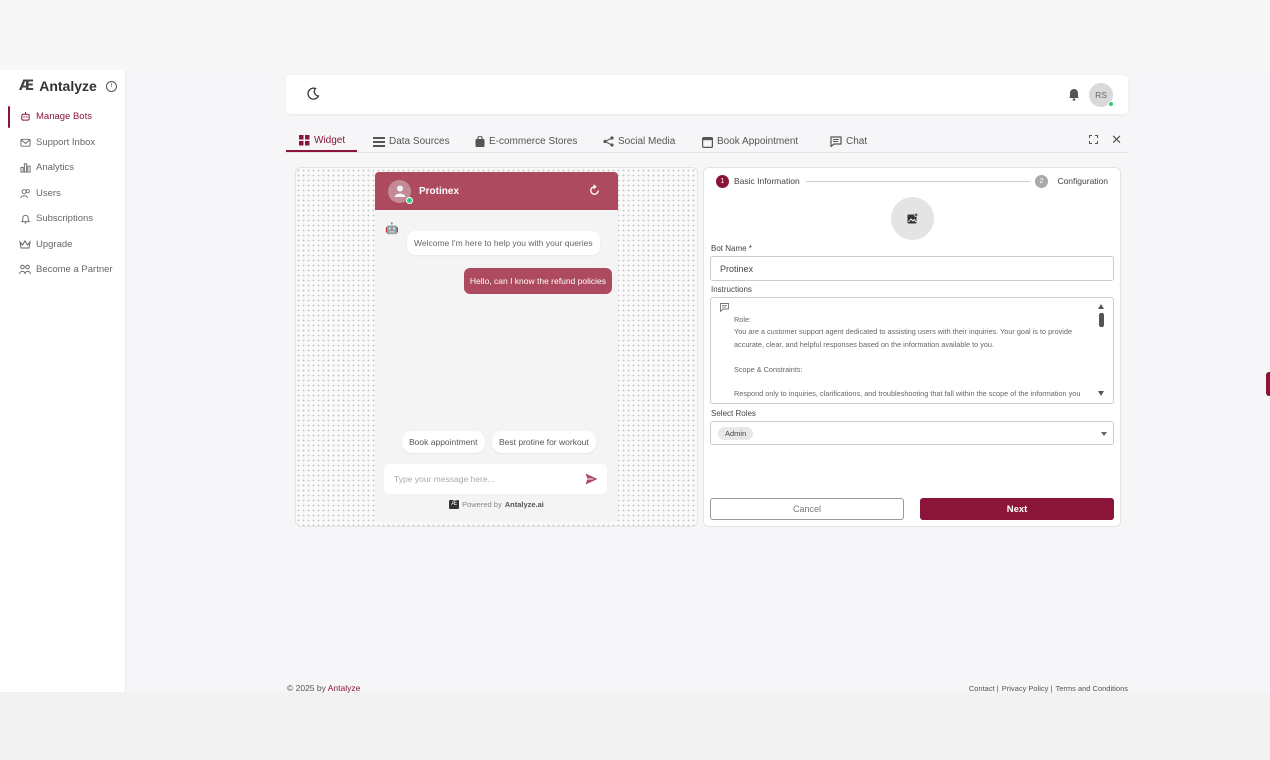 The image size is (1270, 760). I want to click on instructions-line: Role:, so click(743, 319).